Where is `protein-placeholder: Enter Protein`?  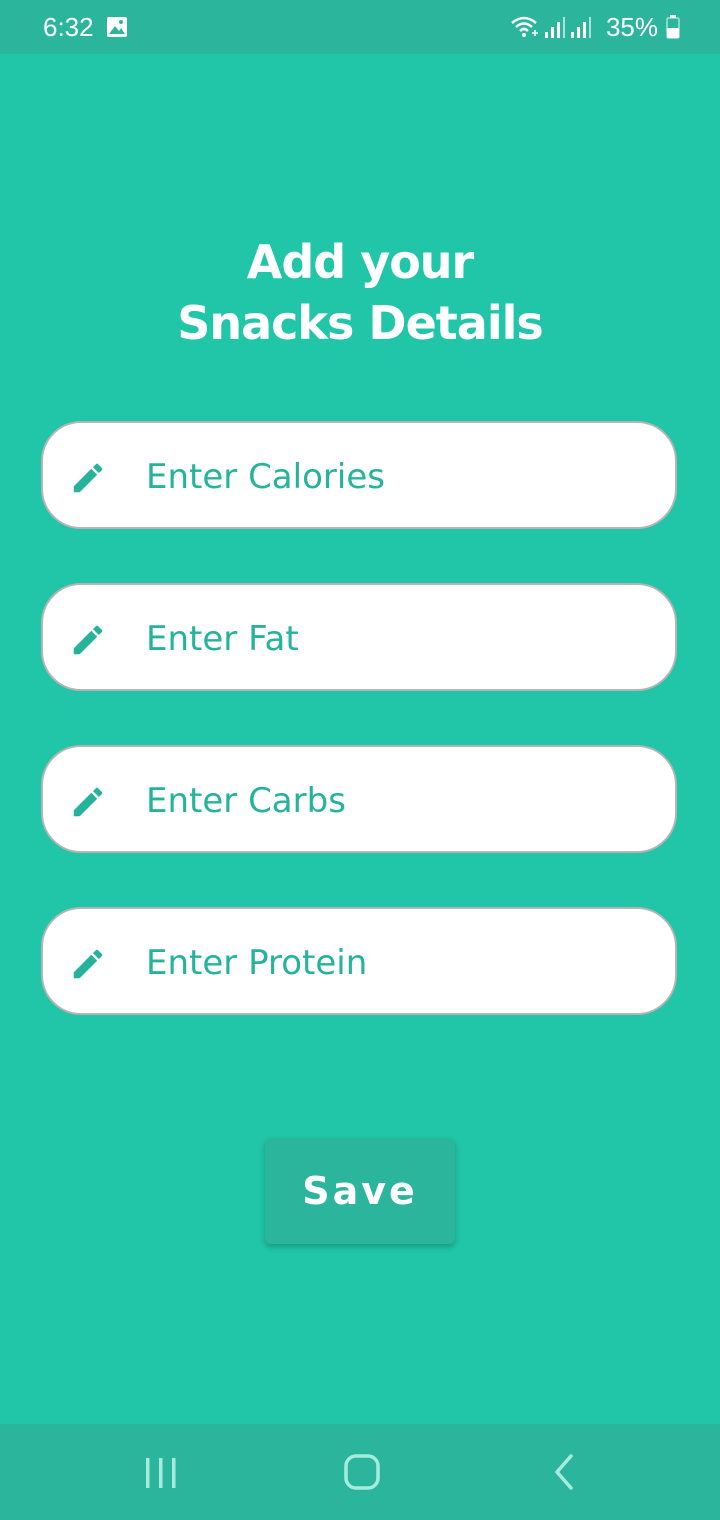 protein-placeholder: Enter Protein is located at coordinates (257, 963).